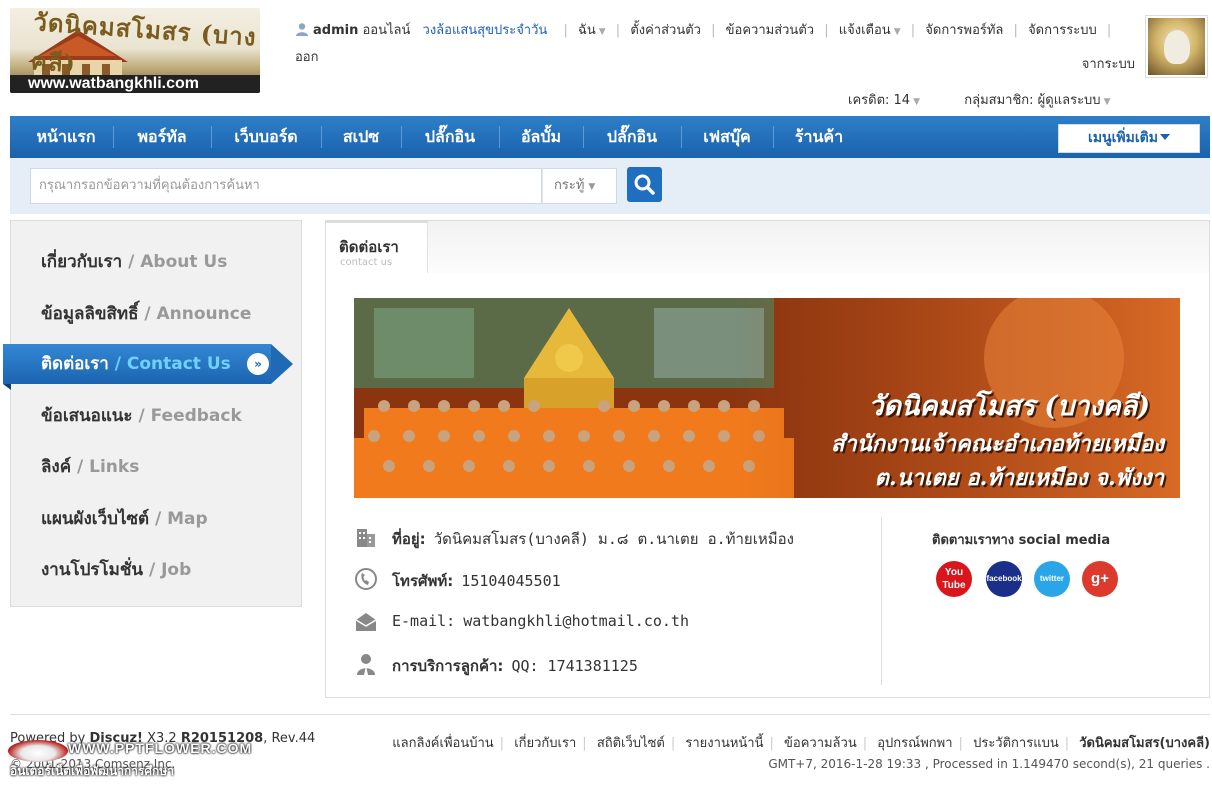 Image resolution: width=1212 pixels, height=790 pixels. Describe the element at coordinates (1100, 579) in the screenshot. I see `google-plus-icon: g+` at that location.